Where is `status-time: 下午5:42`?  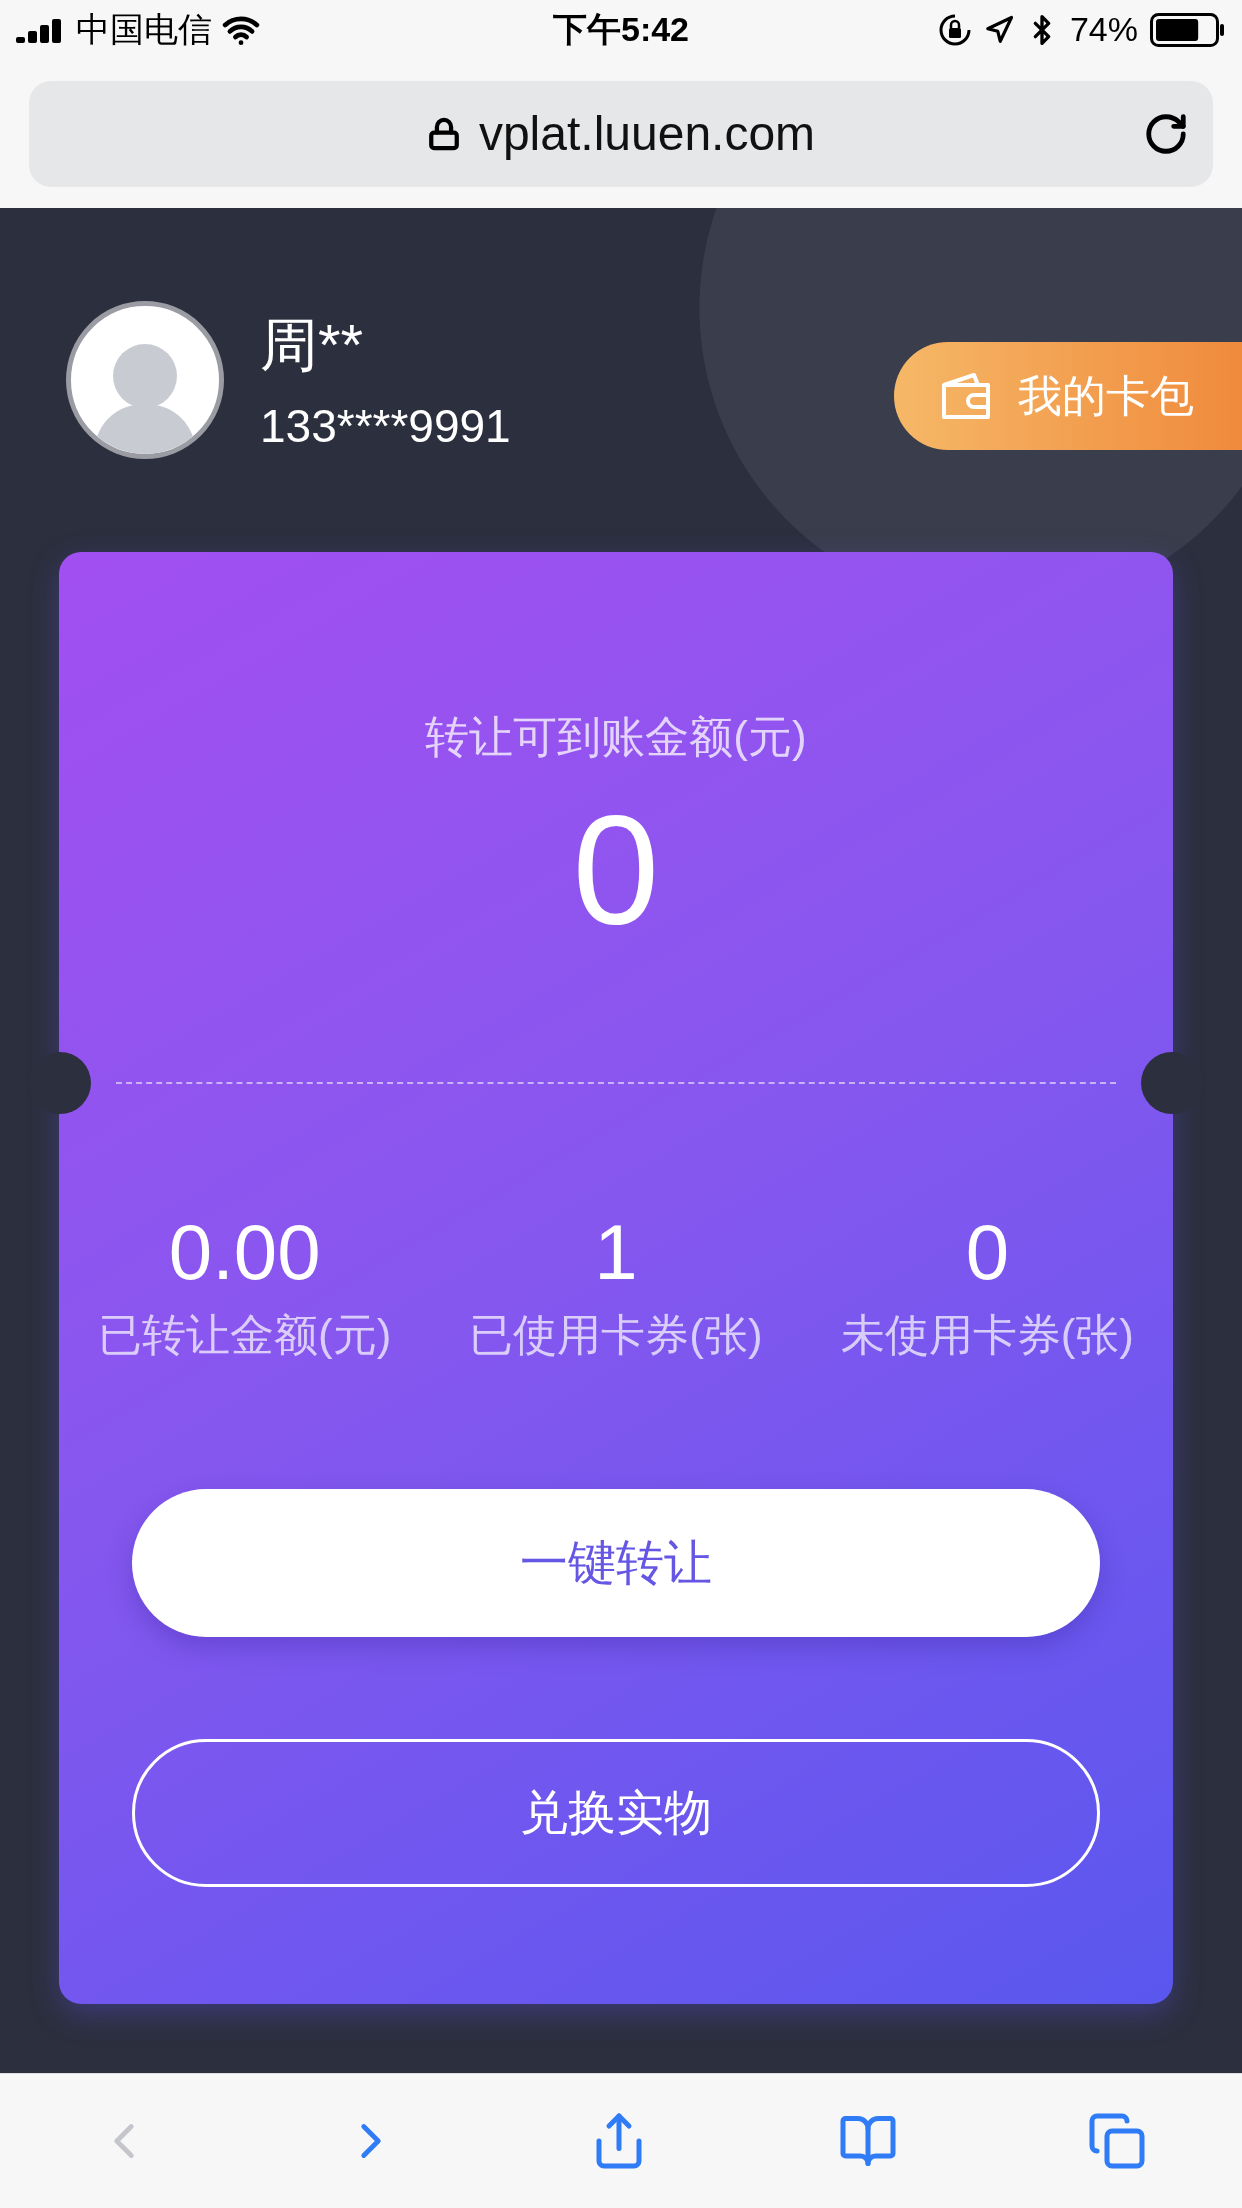 status-time: 下午5:42 is located at coordinates (621, 29).